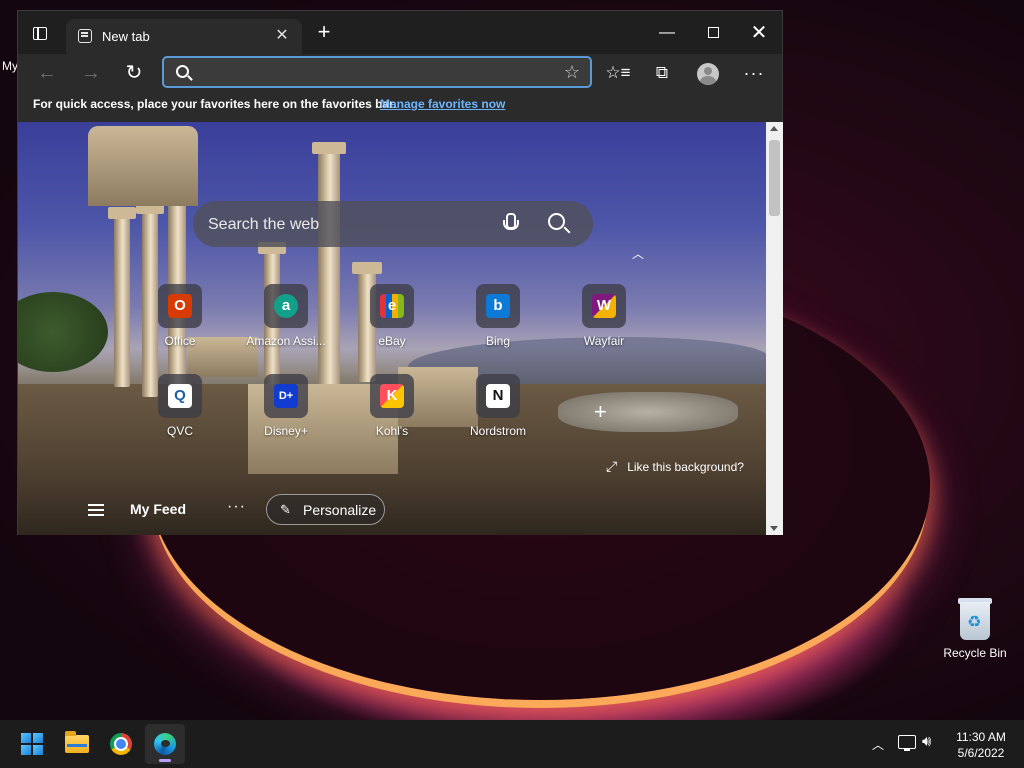 This screenshot has height=768, width=1024. I want to click on background-rocks, so click(648, 412).